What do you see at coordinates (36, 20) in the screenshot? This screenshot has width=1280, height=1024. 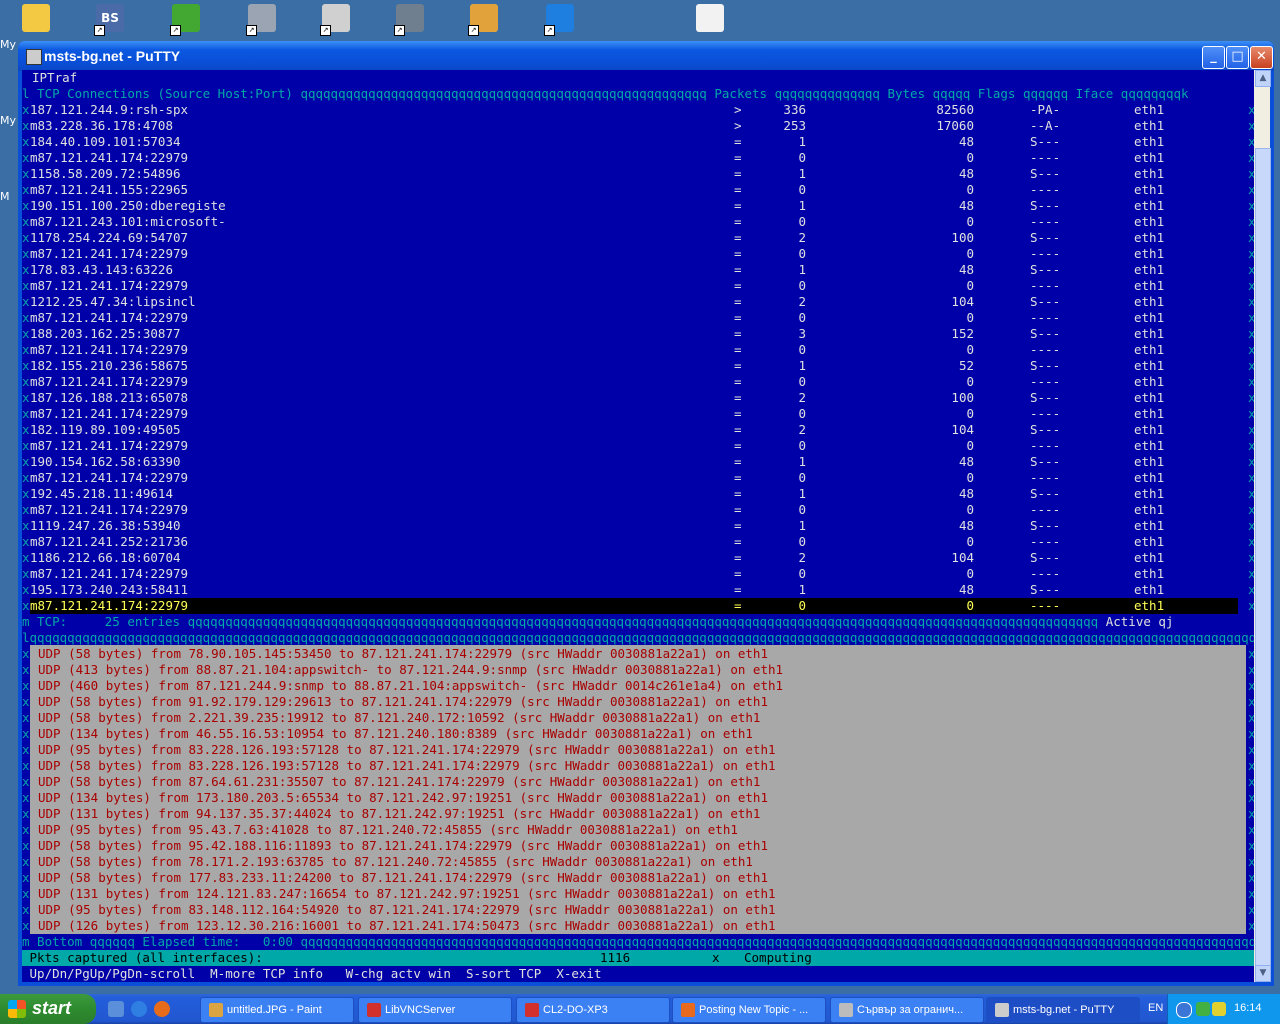 I see `folder-icon` at bounding box center [36, 20].